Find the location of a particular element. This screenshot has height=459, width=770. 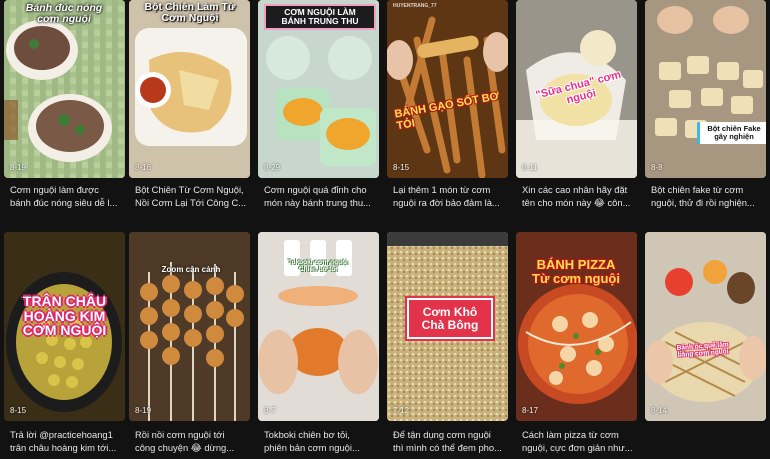

video-thumbnail: TRÂN CHÂU HOÀNG KIM CƠM NGUỘI 8-15 is located at coordinates (64, 326).